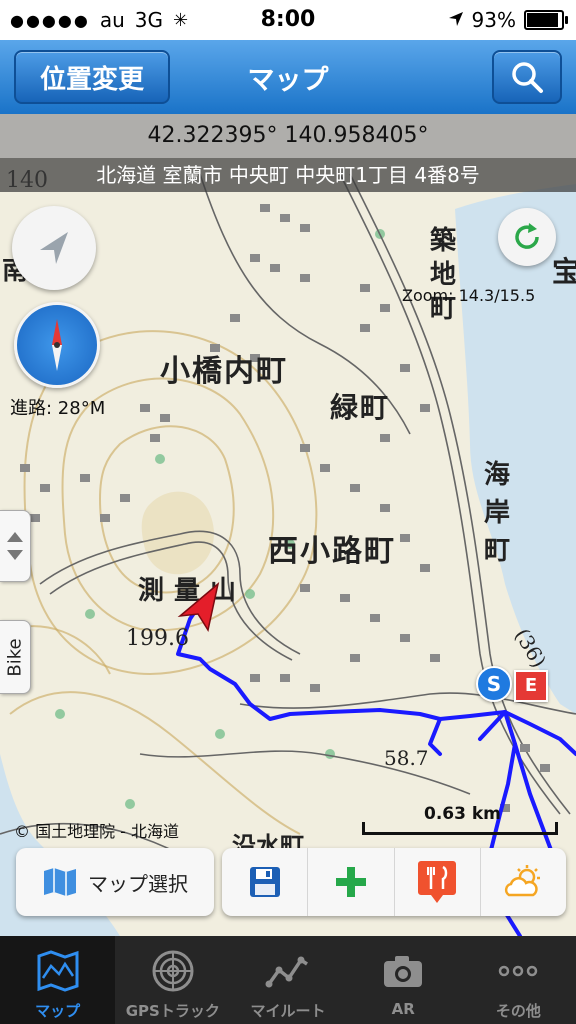 The height and width of the screenshot is (1024, 576). What do you see at coordinates (518, 1011) in the screenshot?
I see `tab-more-label: その他` at bounding box center [518, 1011].